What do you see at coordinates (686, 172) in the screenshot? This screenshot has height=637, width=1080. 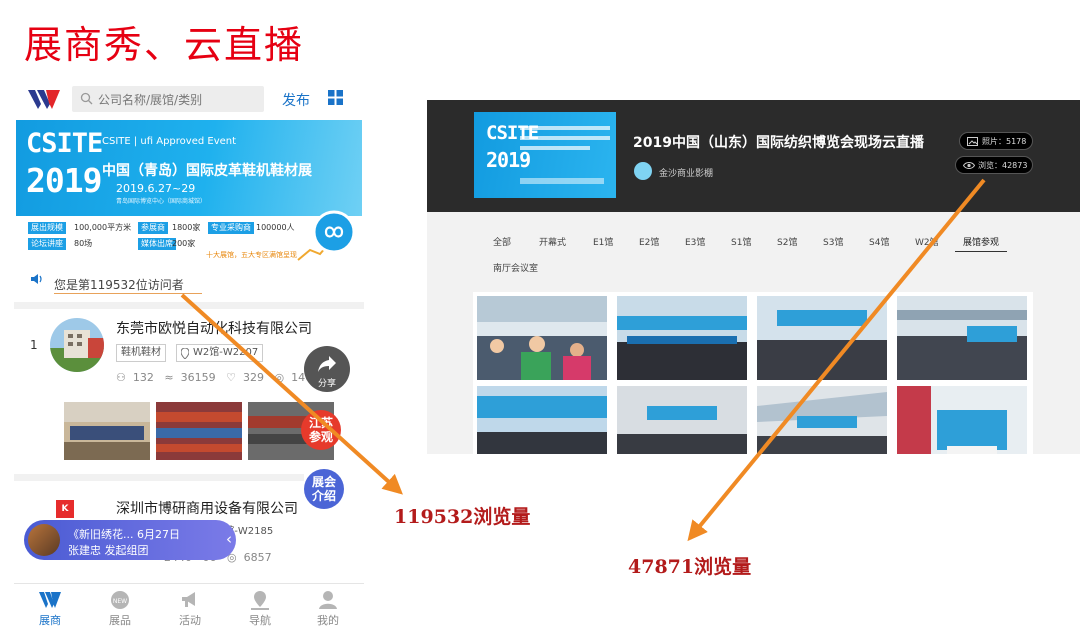 I see `organizer-name: 金沙商业影棚` at bounding box center [686, 172].